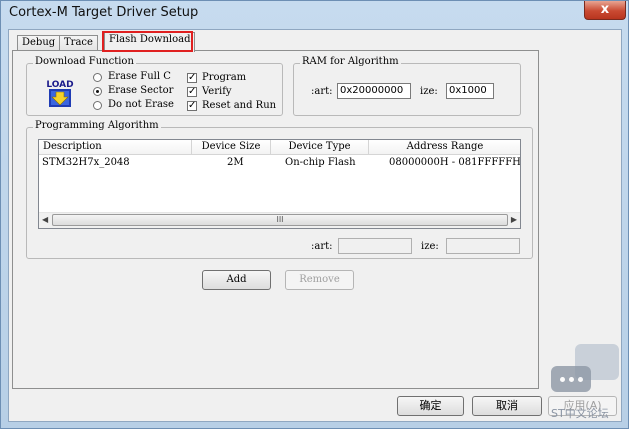 The image size is (629, 429). I want to click on tab-debug: Debug, so click(39, 43).